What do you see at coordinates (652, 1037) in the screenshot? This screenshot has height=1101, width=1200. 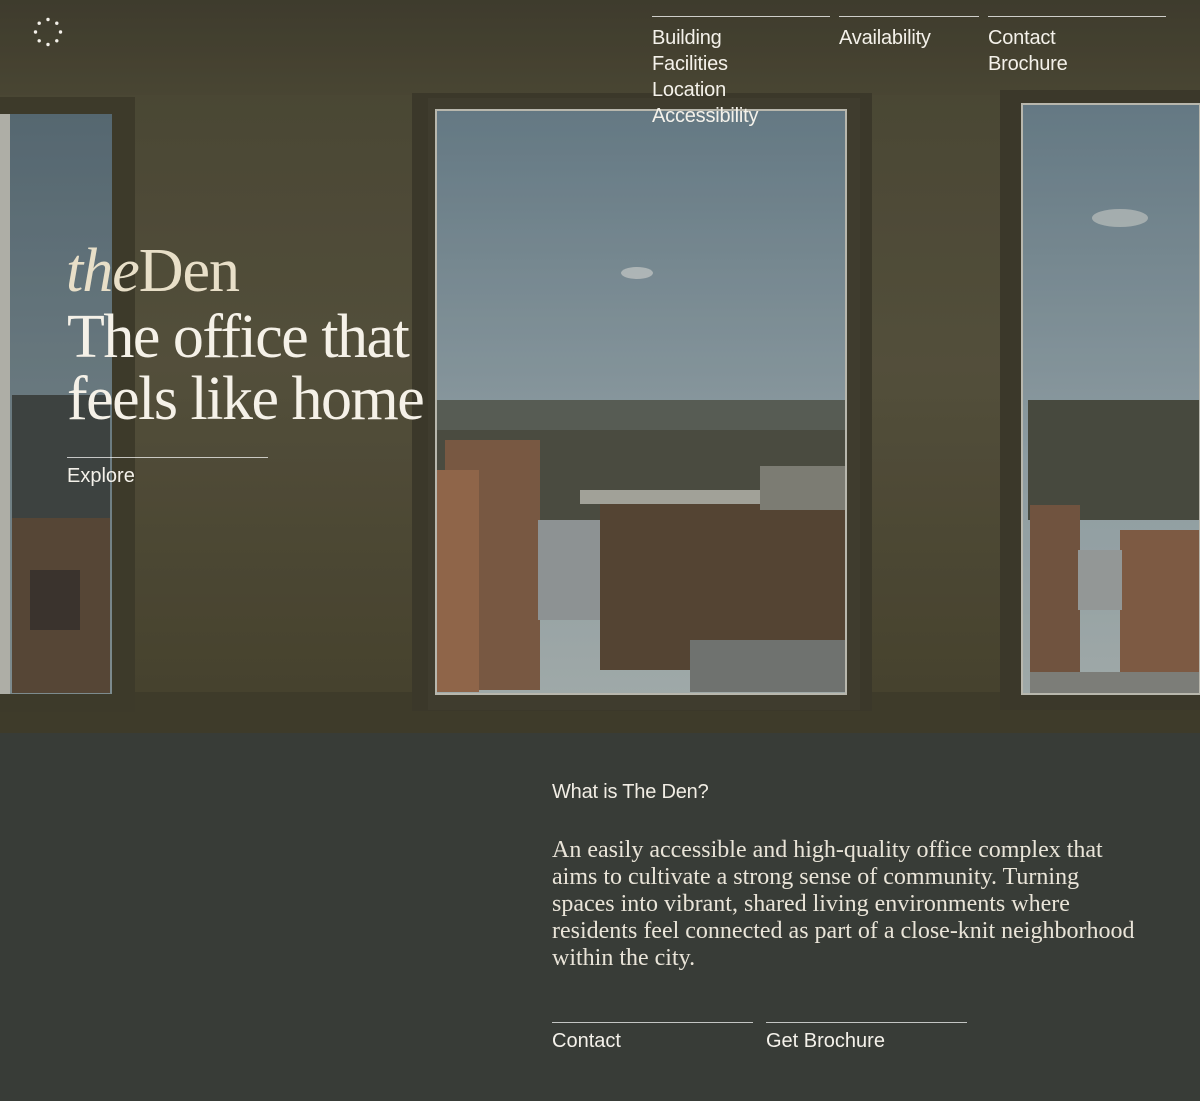 I see `contact-button: Contact` at bounding box center [652, 1037].